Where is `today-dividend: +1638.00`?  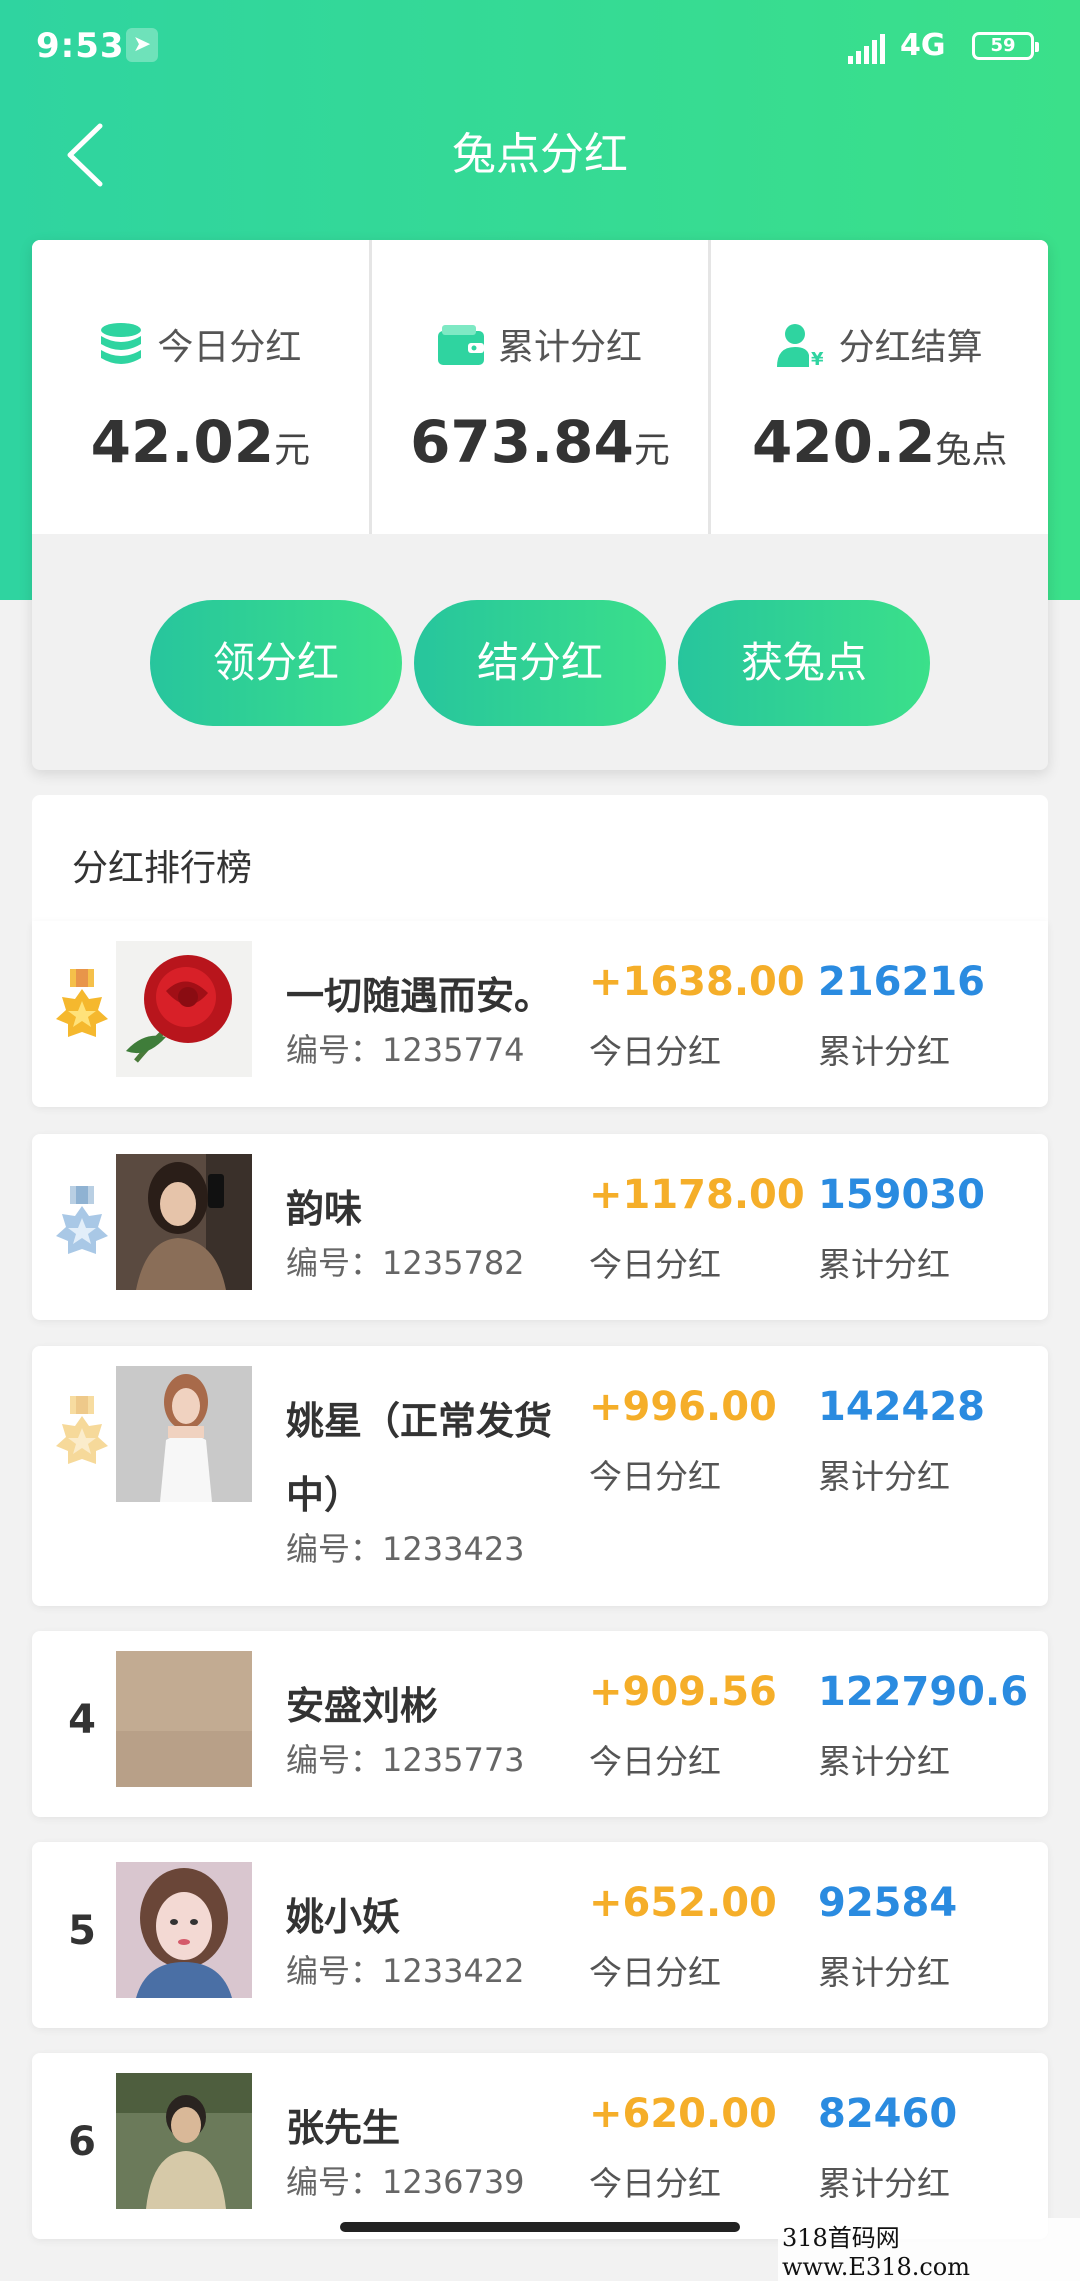
today-dividend: +1638.00 is located at coordinates (697, 982).